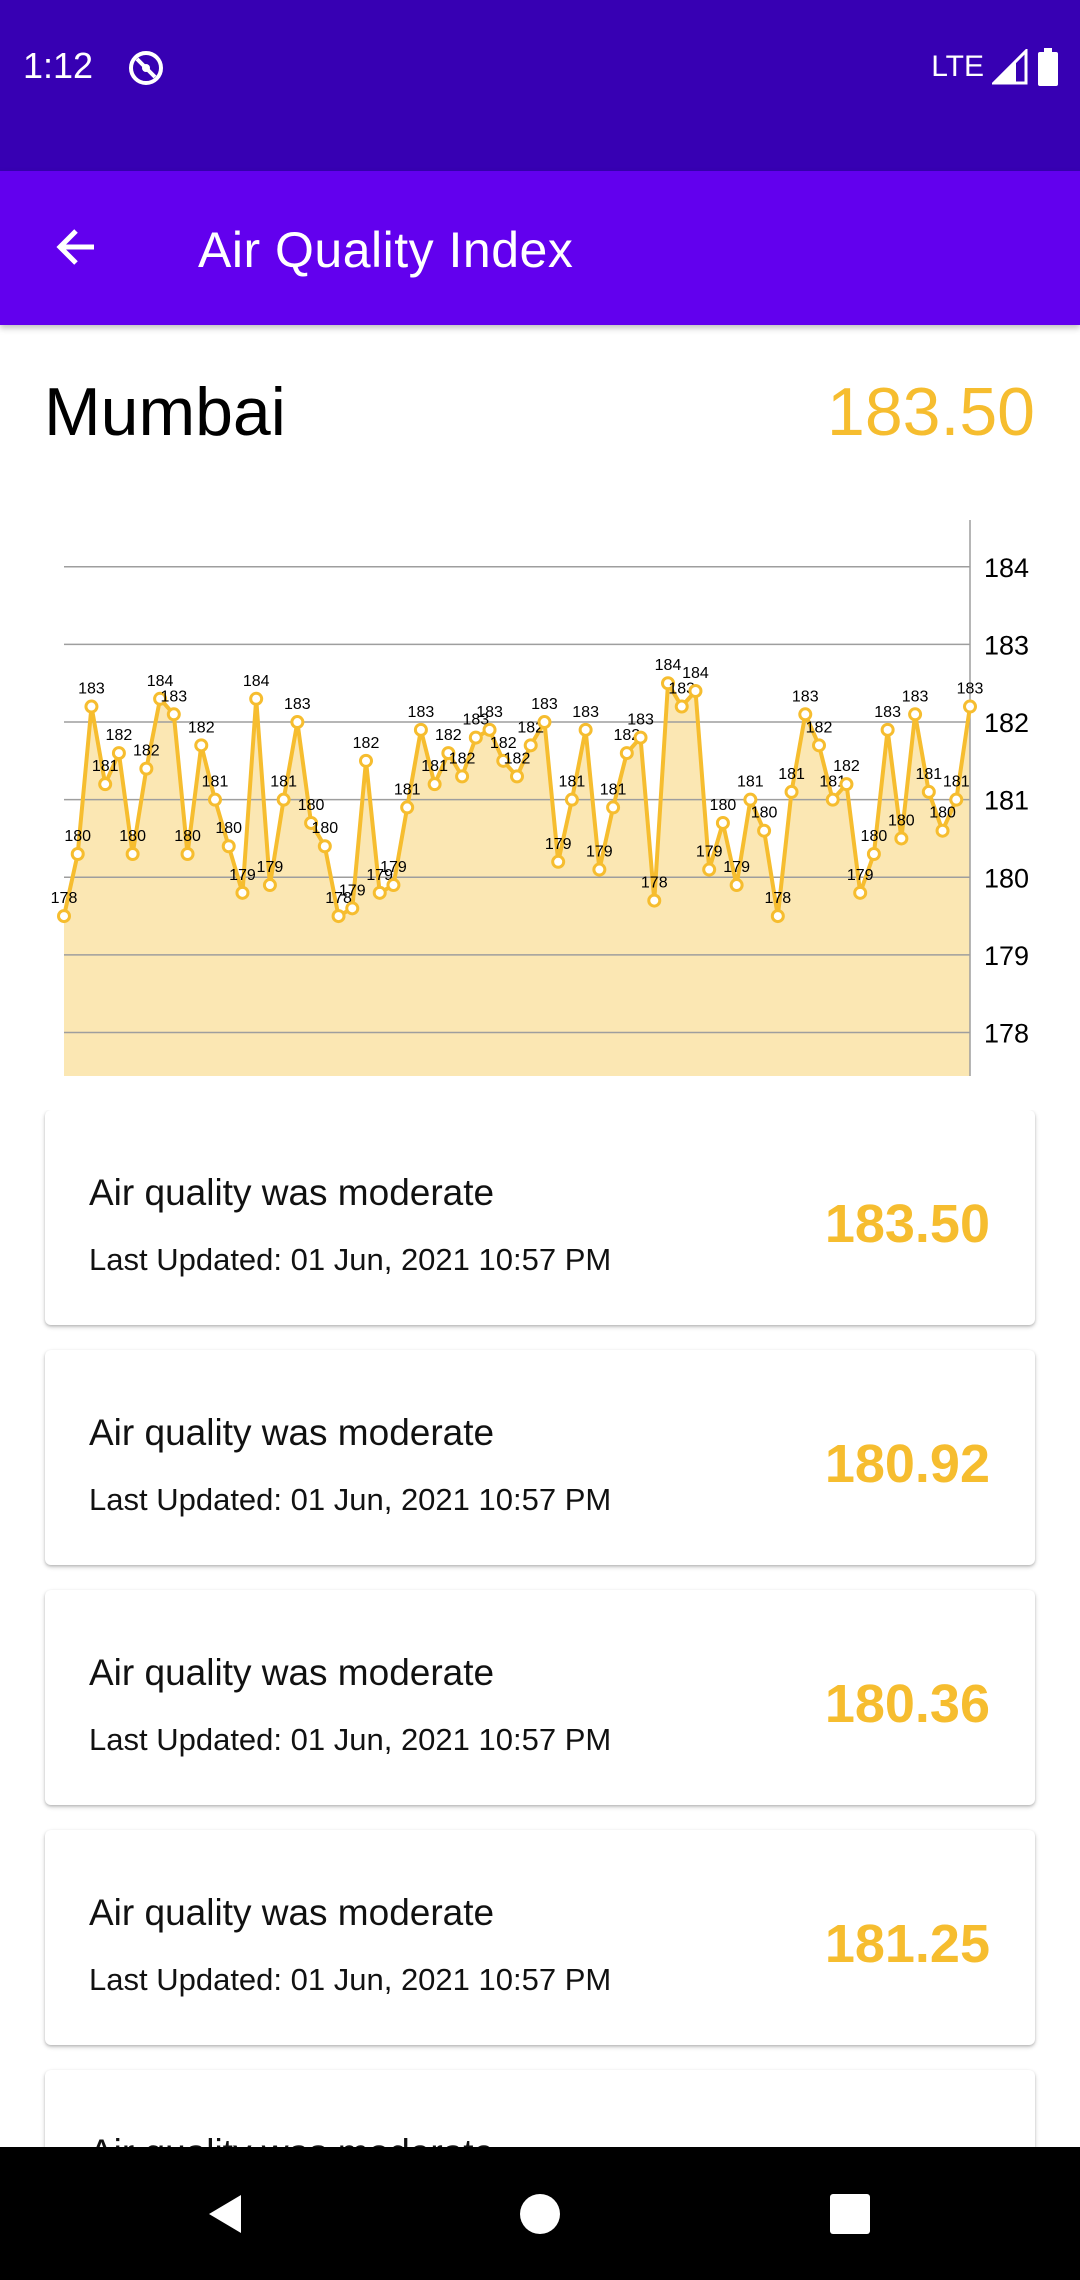  I want to click on reading-card: Air quality was moderate, so click(540, 2108).